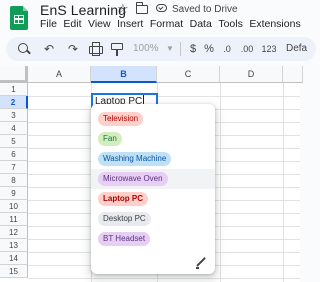 This screenshot has width=320, height=282. What do you see at coordinates (293, 74) in the screenshot?
I see `column-header-e` at bounding box center [293, 74].